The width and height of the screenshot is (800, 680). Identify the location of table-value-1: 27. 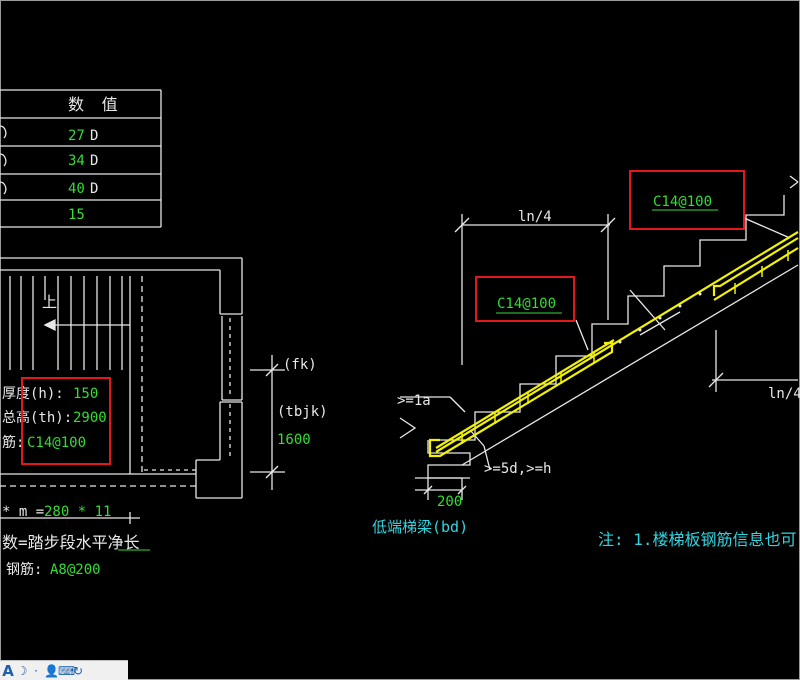
(76, 136).